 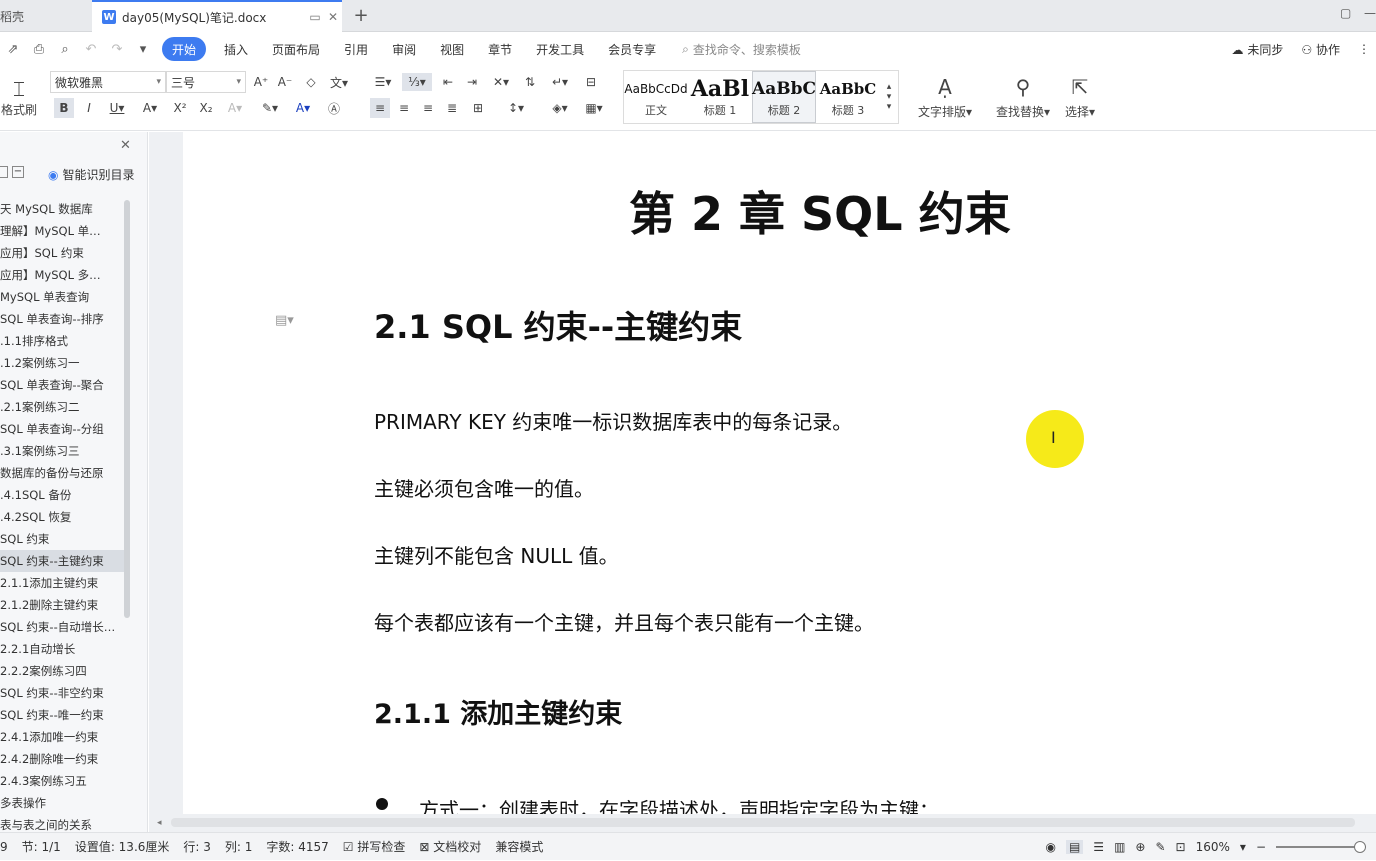 I want to click on line-break-icon: ↵▾, so click(x=560, y=82).